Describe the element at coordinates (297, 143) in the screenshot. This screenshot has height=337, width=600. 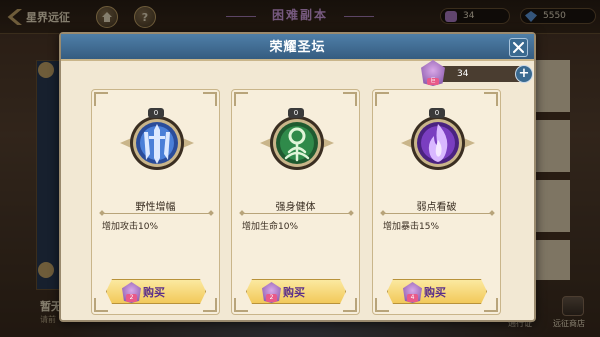
I see `life-emblem-icon` at that location.